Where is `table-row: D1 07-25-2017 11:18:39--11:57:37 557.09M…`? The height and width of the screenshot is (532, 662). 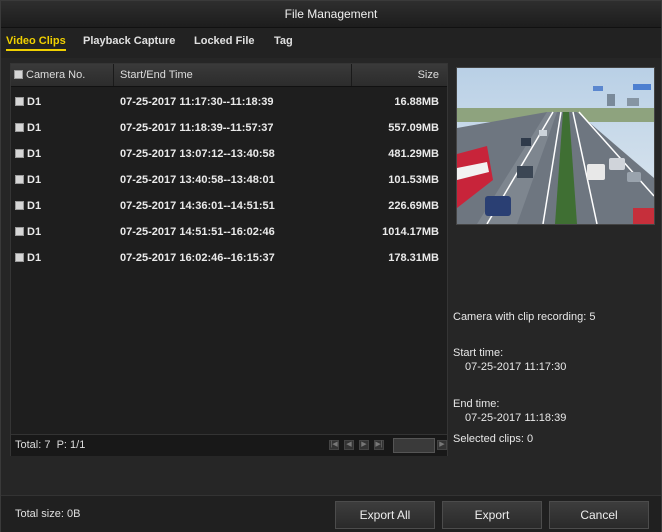
table-row: D1 07-25-2017 11:18:39--11:57:37 557.09M… is located at coordinates (229, 128).